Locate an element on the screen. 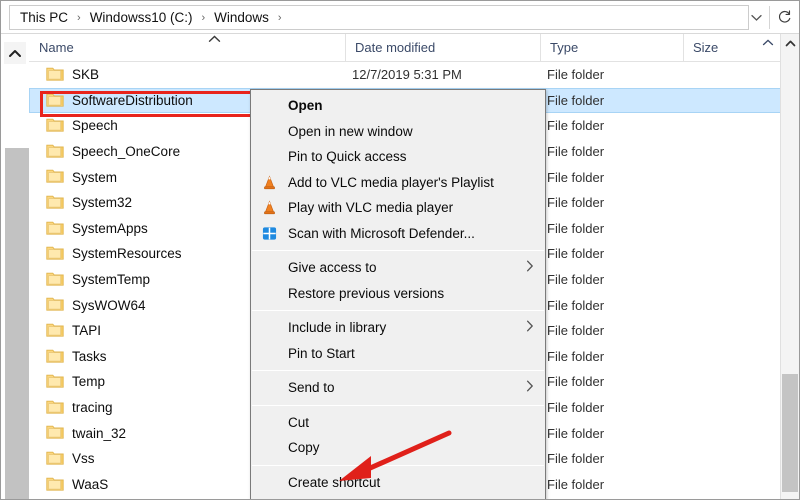 The height and width of the screenshot is (500, 800). column-header-size-label: Size is located at coordinates (706, 47).